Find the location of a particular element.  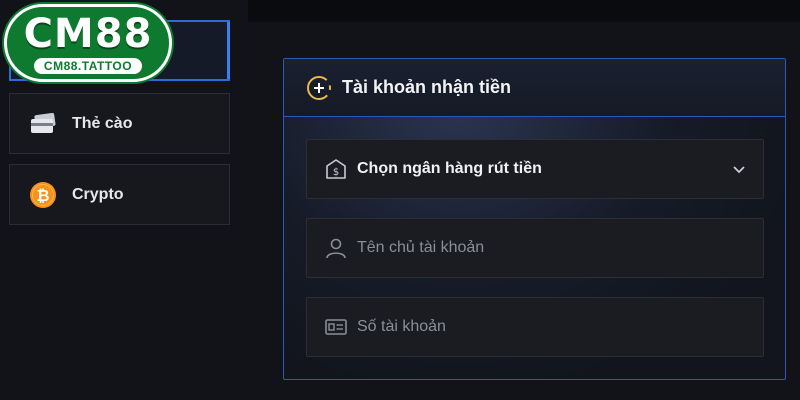

bank-select-label: Chọn ngân hàng rút tiền is located at coordinates (449, 168).